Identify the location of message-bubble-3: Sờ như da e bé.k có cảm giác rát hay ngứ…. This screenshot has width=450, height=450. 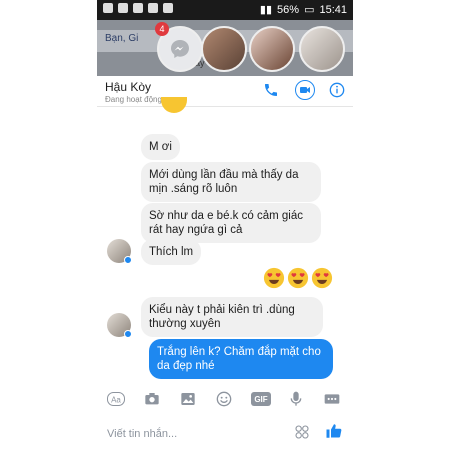
(231, 223).